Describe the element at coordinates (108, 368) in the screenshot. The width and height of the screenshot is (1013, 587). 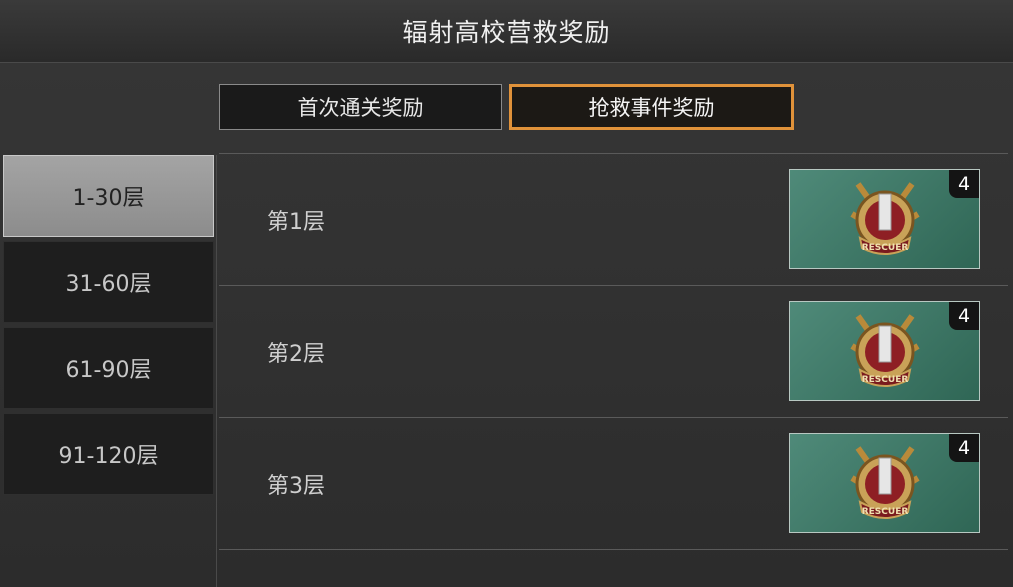
I see `floor-range-61-90: 61-90层` at that location.